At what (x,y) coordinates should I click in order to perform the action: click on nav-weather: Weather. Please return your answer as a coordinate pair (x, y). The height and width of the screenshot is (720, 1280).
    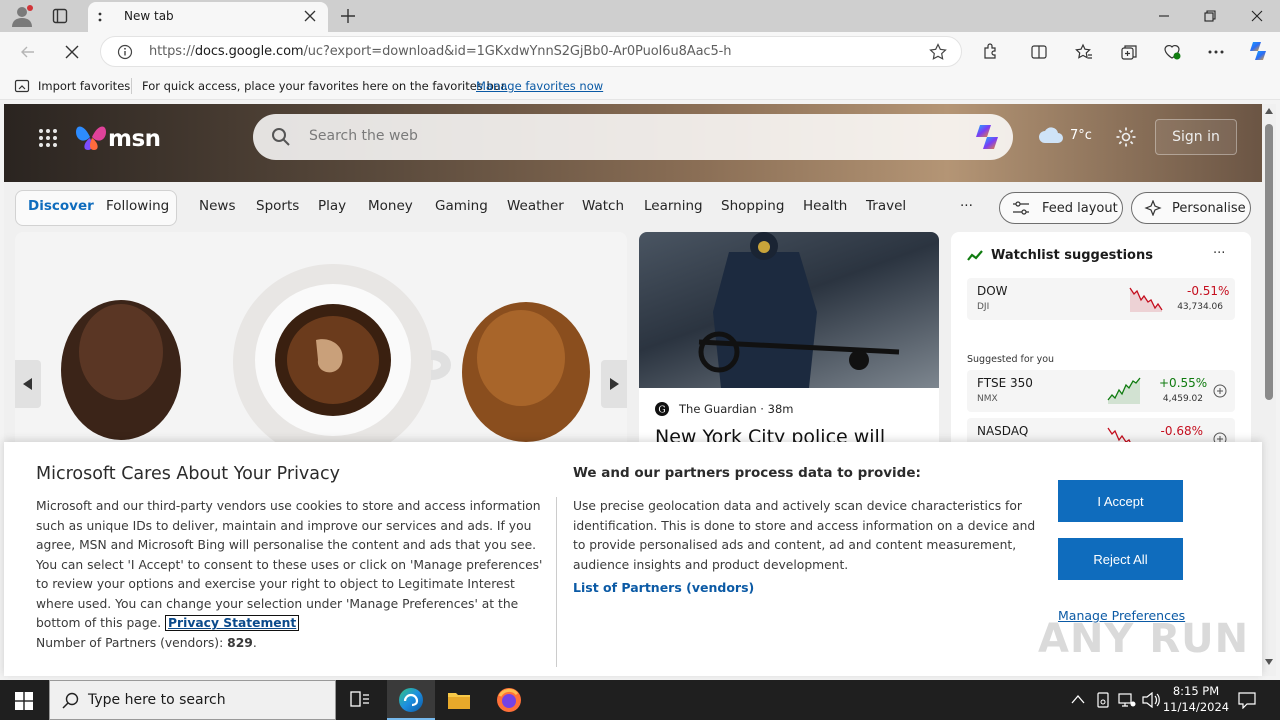
    Looking at the image, I should click on (535, 206).